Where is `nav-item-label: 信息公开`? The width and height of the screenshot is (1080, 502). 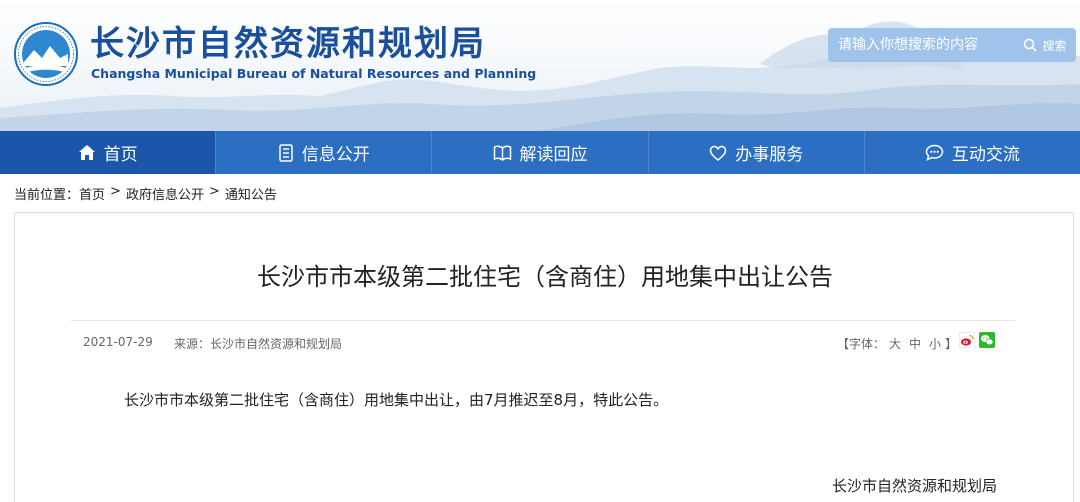 nav-item-label: 信息公开 is located at coordinates (335, 155).